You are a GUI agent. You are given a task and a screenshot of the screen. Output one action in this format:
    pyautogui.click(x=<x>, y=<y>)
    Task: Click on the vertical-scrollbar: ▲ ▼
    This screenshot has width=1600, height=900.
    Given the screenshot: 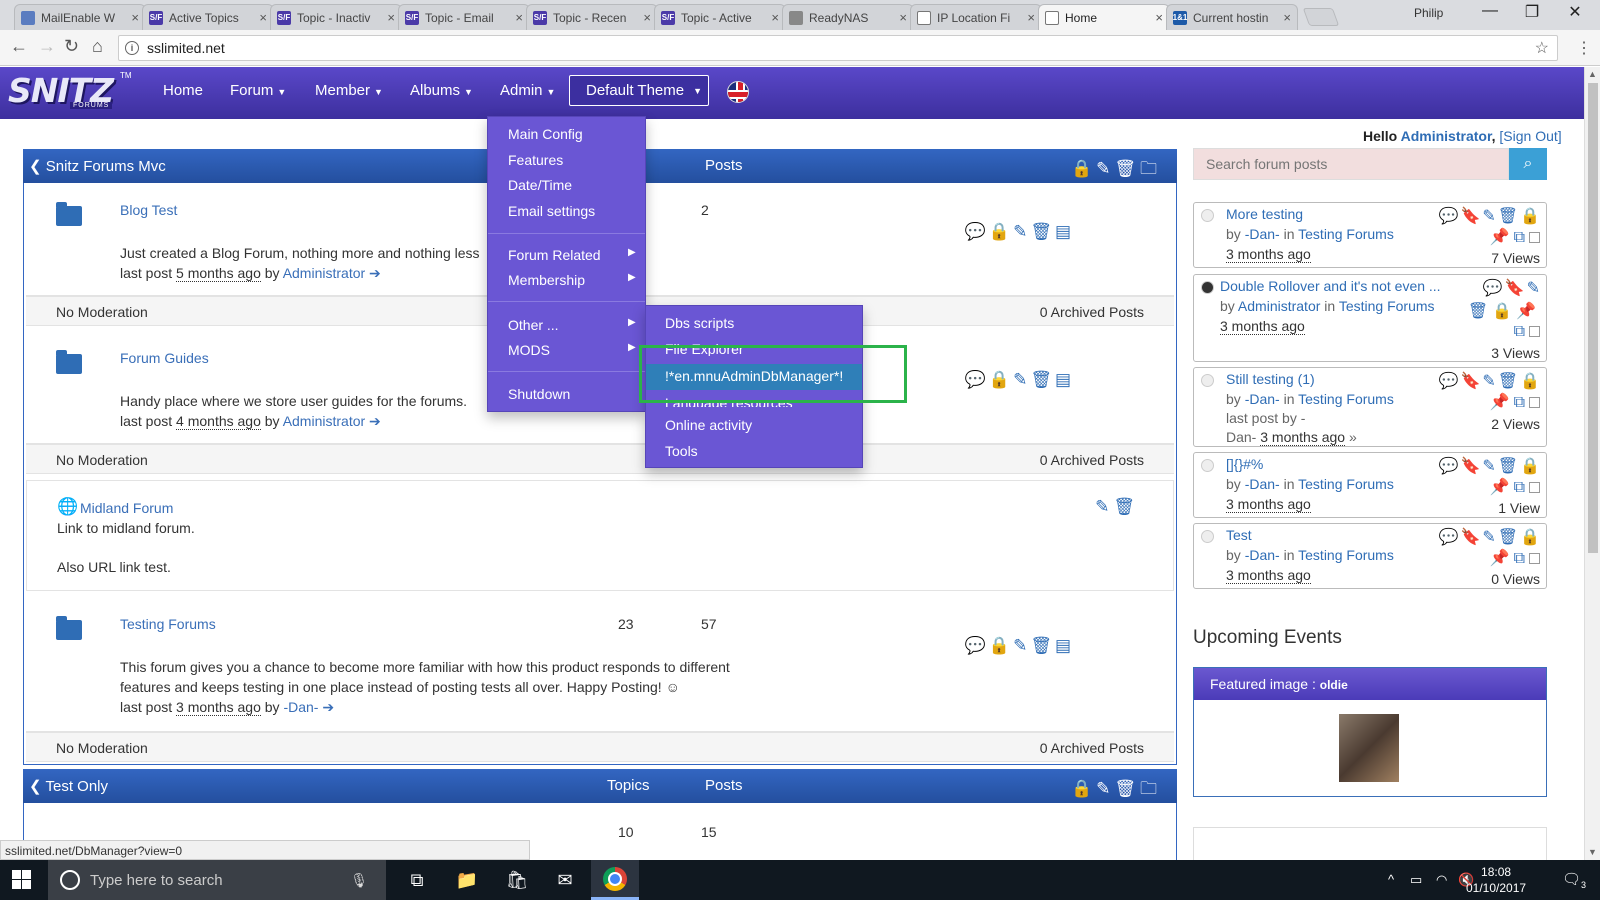 What is the action you would take?
    pyautogui.click(x=1592, y=463)
    